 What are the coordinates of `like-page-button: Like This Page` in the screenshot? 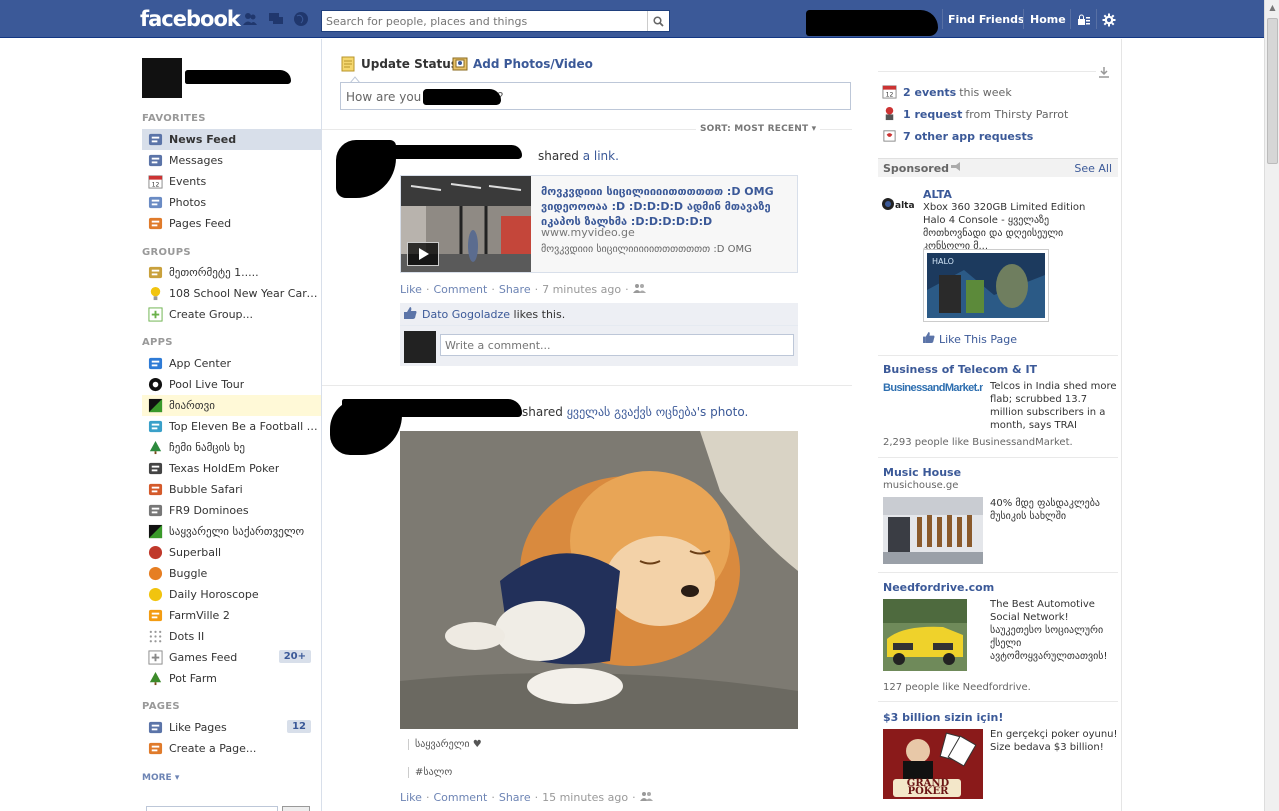 It's located at (970, 339).